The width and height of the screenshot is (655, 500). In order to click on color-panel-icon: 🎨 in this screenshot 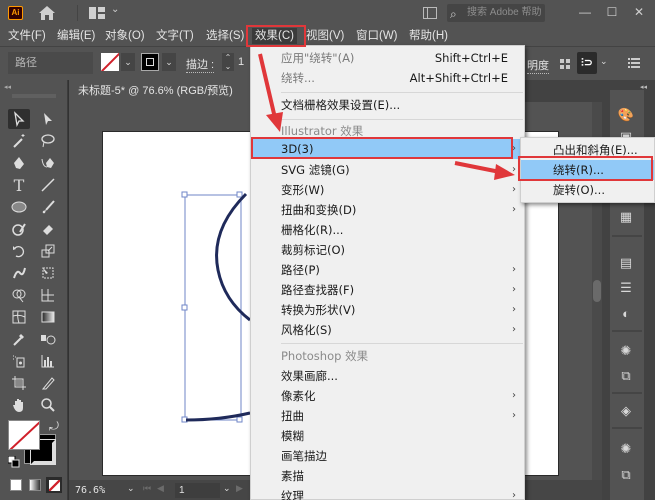, I will do `click(626, 115)`.